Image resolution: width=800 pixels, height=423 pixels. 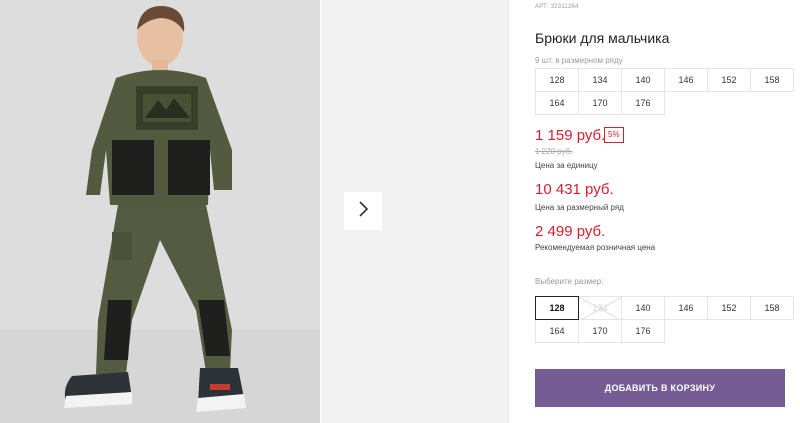 What do you see at coordinates (570, 231) in the screenshot?
I see `retail-price: 2 499 руб.` at bounding box center [570, 231].